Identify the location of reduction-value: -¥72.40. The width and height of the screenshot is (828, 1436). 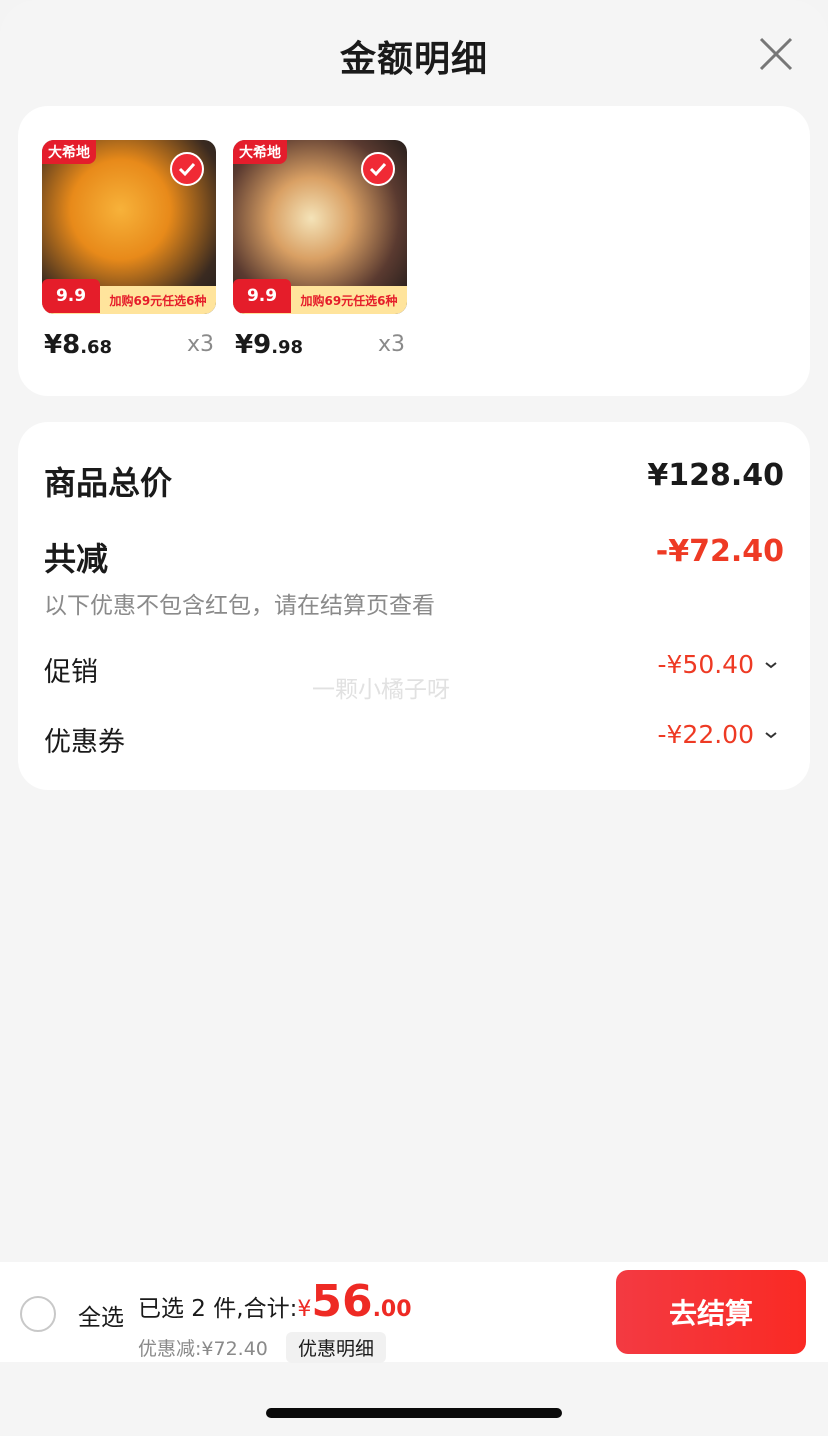
(719, 551).